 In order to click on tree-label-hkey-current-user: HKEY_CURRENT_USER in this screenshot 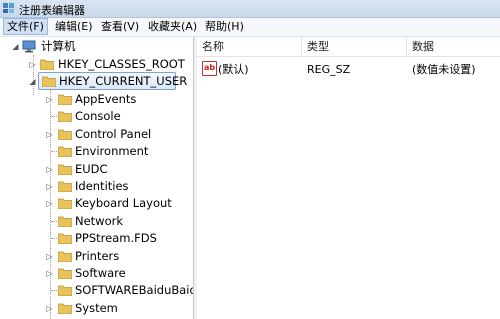, I will do `click(123, 81)`.